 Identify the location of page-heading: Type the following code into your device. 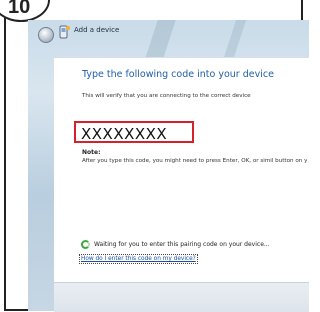
(178, 74).